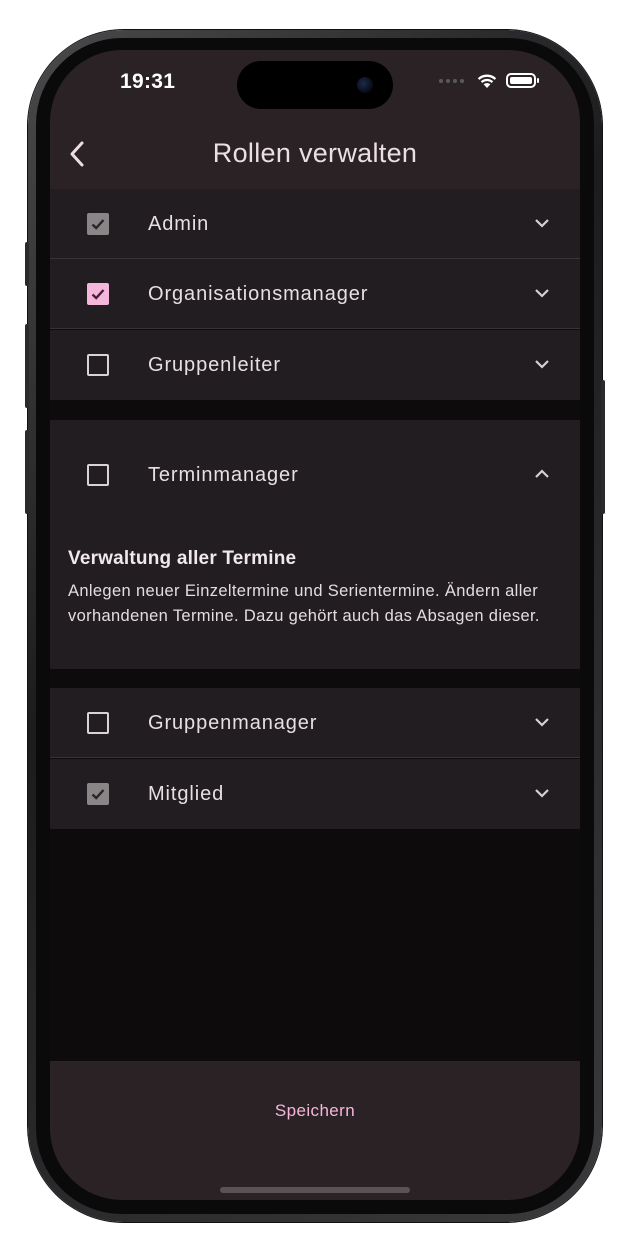 The width and height of the screenshot is (630, 1250). What do you see at coordinates (98, 475) in the screenshot?
I see `role-checkbox-terminmanager` at bounding box center [98, 475].